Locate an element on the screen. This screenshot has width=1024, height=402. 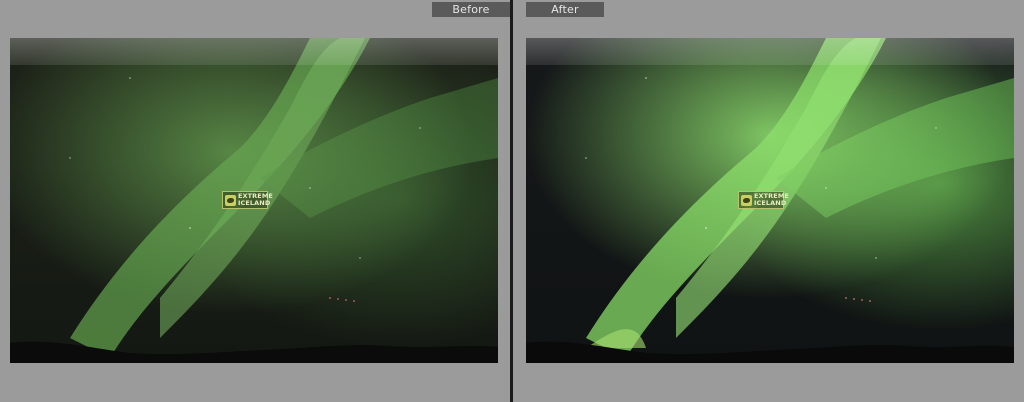
before-label: Before is located at coordinates (471, 9).